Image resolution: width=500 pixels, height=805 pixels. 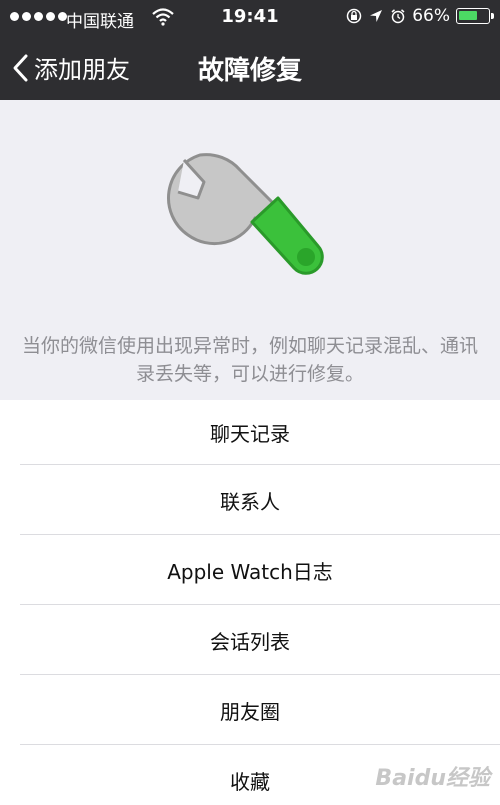 I want to click on location-icon, so click(x=376, y=16).